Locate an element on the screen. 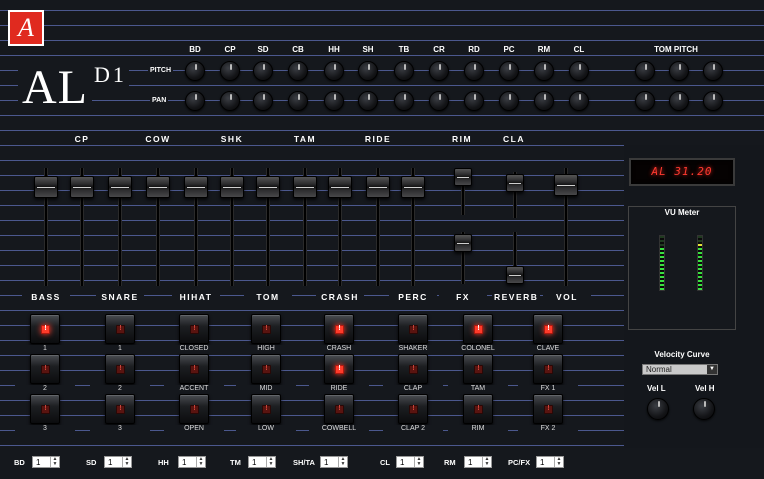 The height and width of the screenshot is (479, 764). pitch-knob-hh is located at coordinates (334, 71).